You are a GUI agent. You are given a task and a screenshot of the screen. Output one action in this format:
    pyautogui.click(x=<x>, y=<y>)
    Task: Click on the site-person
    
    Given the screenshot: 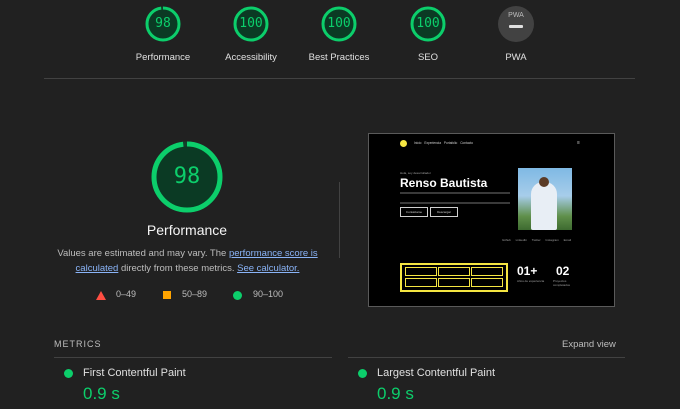 What is the action you would take?
    pyautogui.click(x=544, y=206)
    